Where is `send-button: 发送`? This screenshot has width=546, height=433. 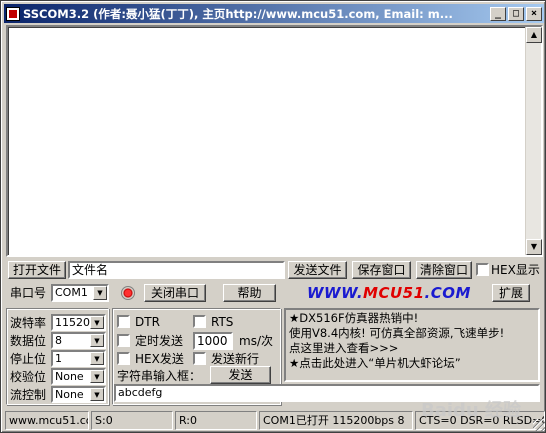 send-button: 发送 is located at coordinates (240, 375).